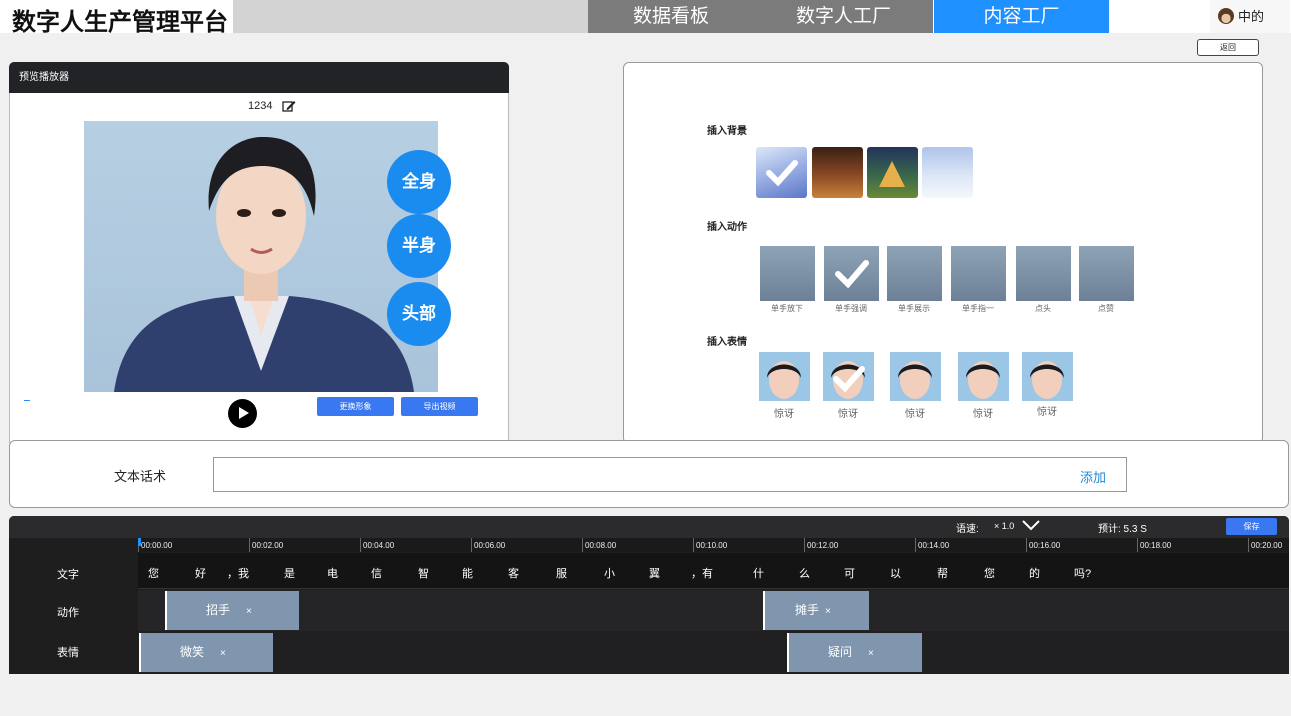 The width and height of the screenshot is (1291, 716). What do you see at coordinates (670, 474) in the screenshot?
I see `script-text-input` at bounding box center [670, 474].